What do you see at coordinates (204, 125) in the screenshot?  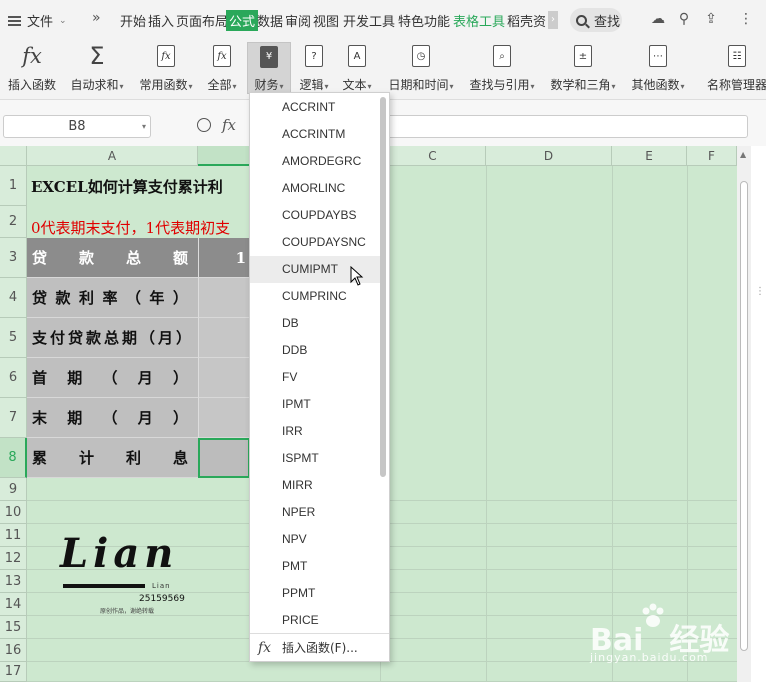 I see `zoom-icon` at bounding box center [204, 125].